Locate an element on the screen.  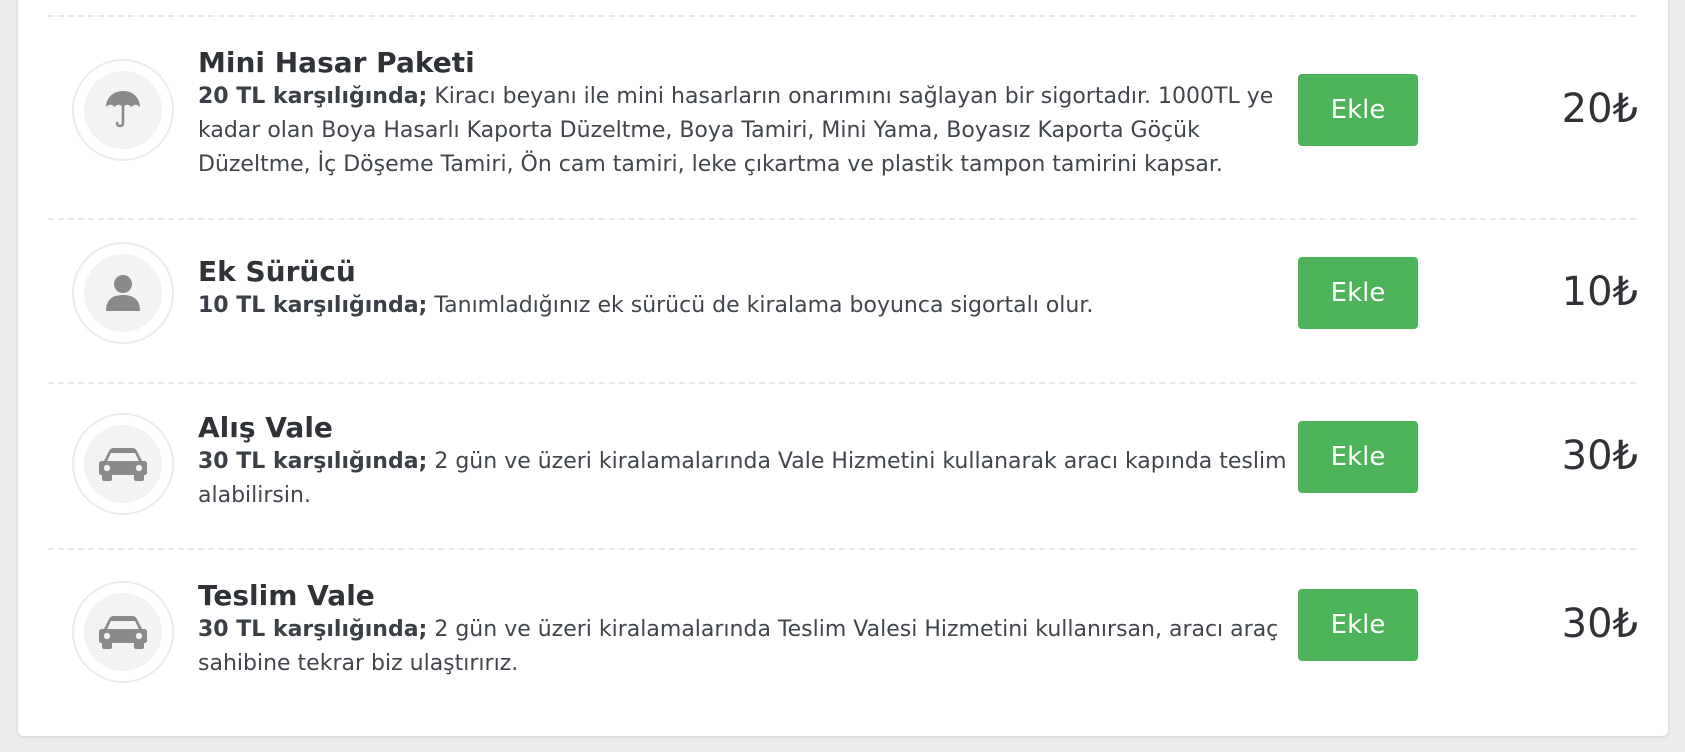
umbrella-icon is located at coordinates (123, 109).